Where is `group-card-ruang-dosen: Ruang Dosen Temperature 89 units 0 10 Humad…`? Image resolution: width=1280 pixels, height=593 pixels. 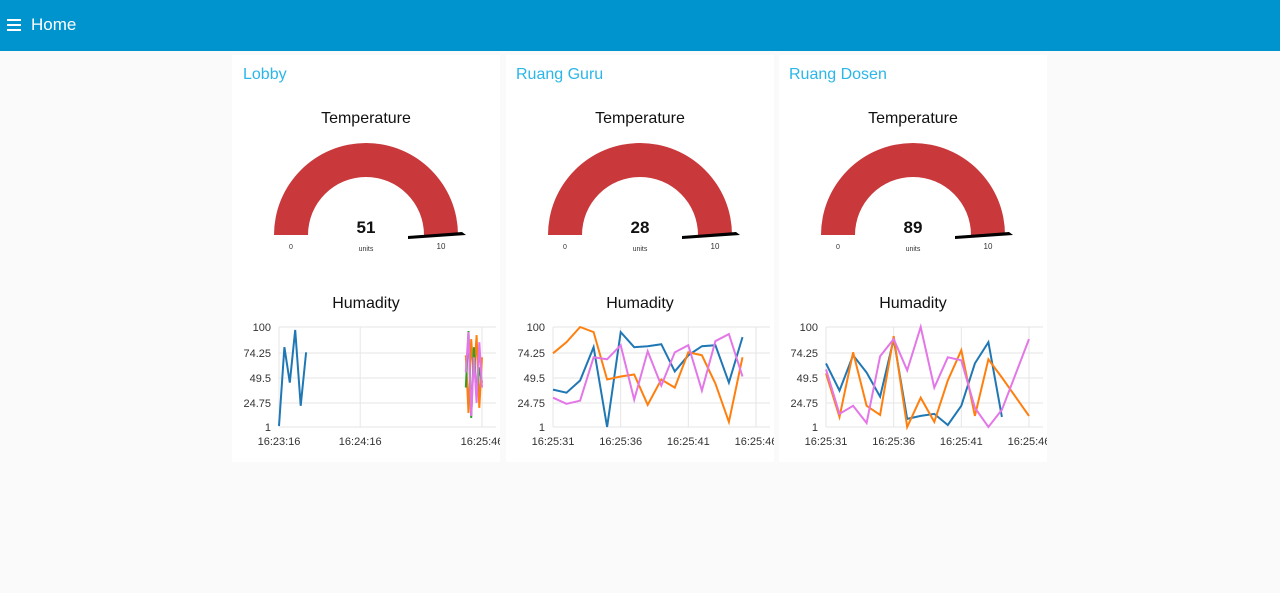 group-card-ruang-dosen: Ruang Dosen Temperature 89 units 0 10 Humad… is located at coordinates (913, 258).